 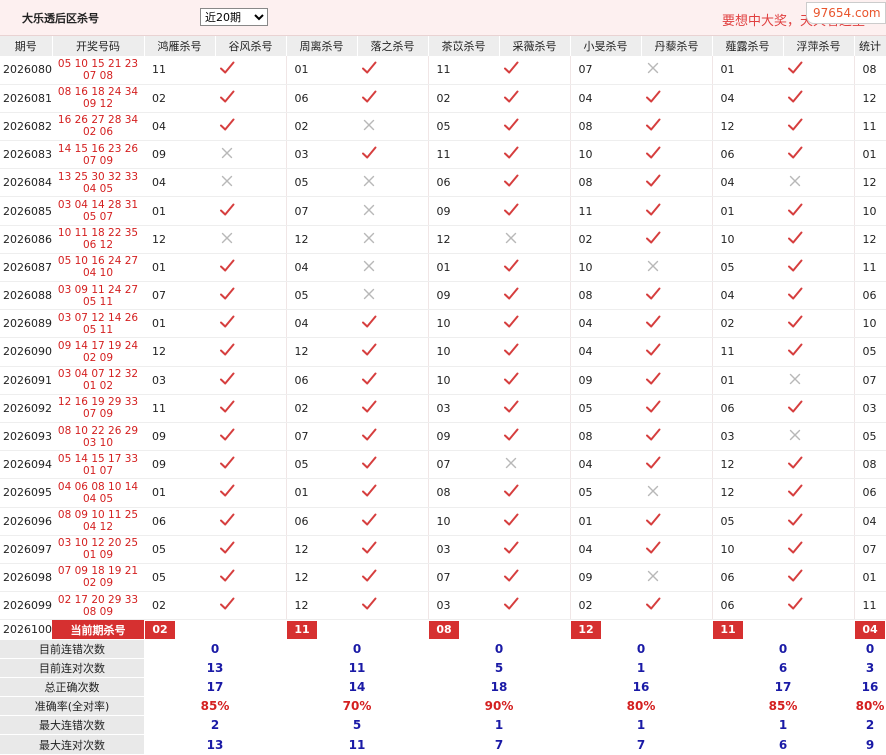 What do you see at coordinates (179, 465) in the screenshot?
I see `kill-number: 09` at bounding box center [179, 465].